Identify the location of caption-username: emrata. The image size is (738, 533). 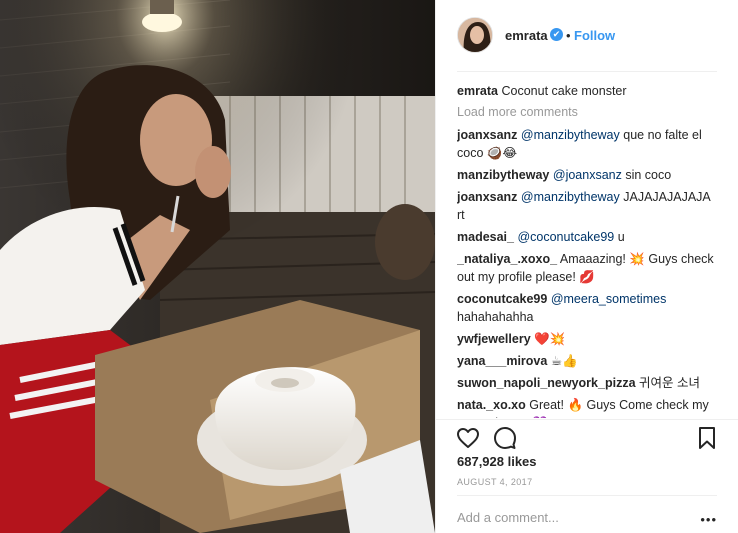
(477, 91).